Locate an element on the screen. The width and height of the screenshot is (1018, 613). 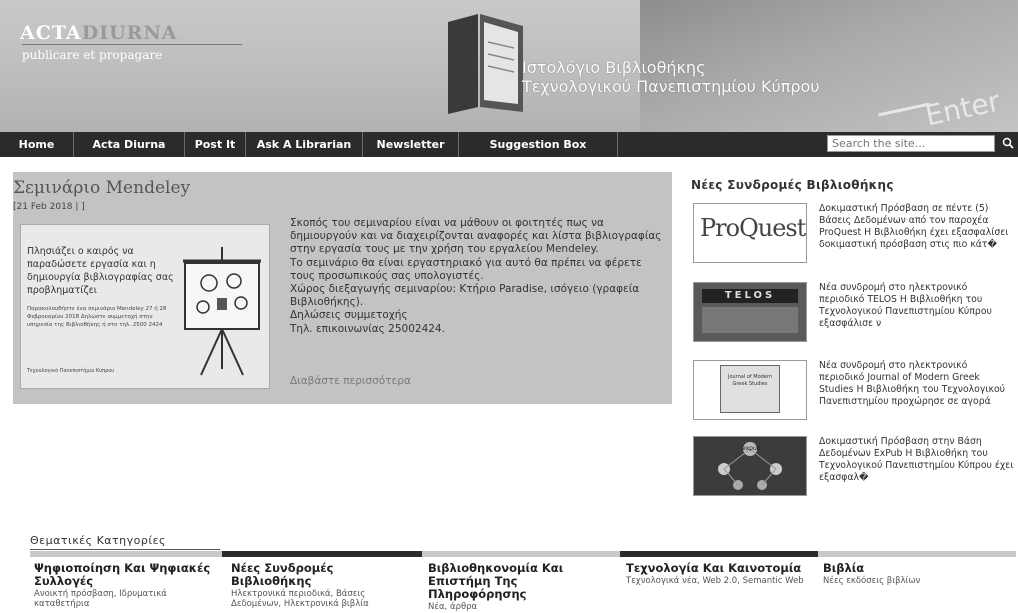
category-item: Βιβλία Νέες εκδόσεις βιβλίων is located at coordinates (913, 574).